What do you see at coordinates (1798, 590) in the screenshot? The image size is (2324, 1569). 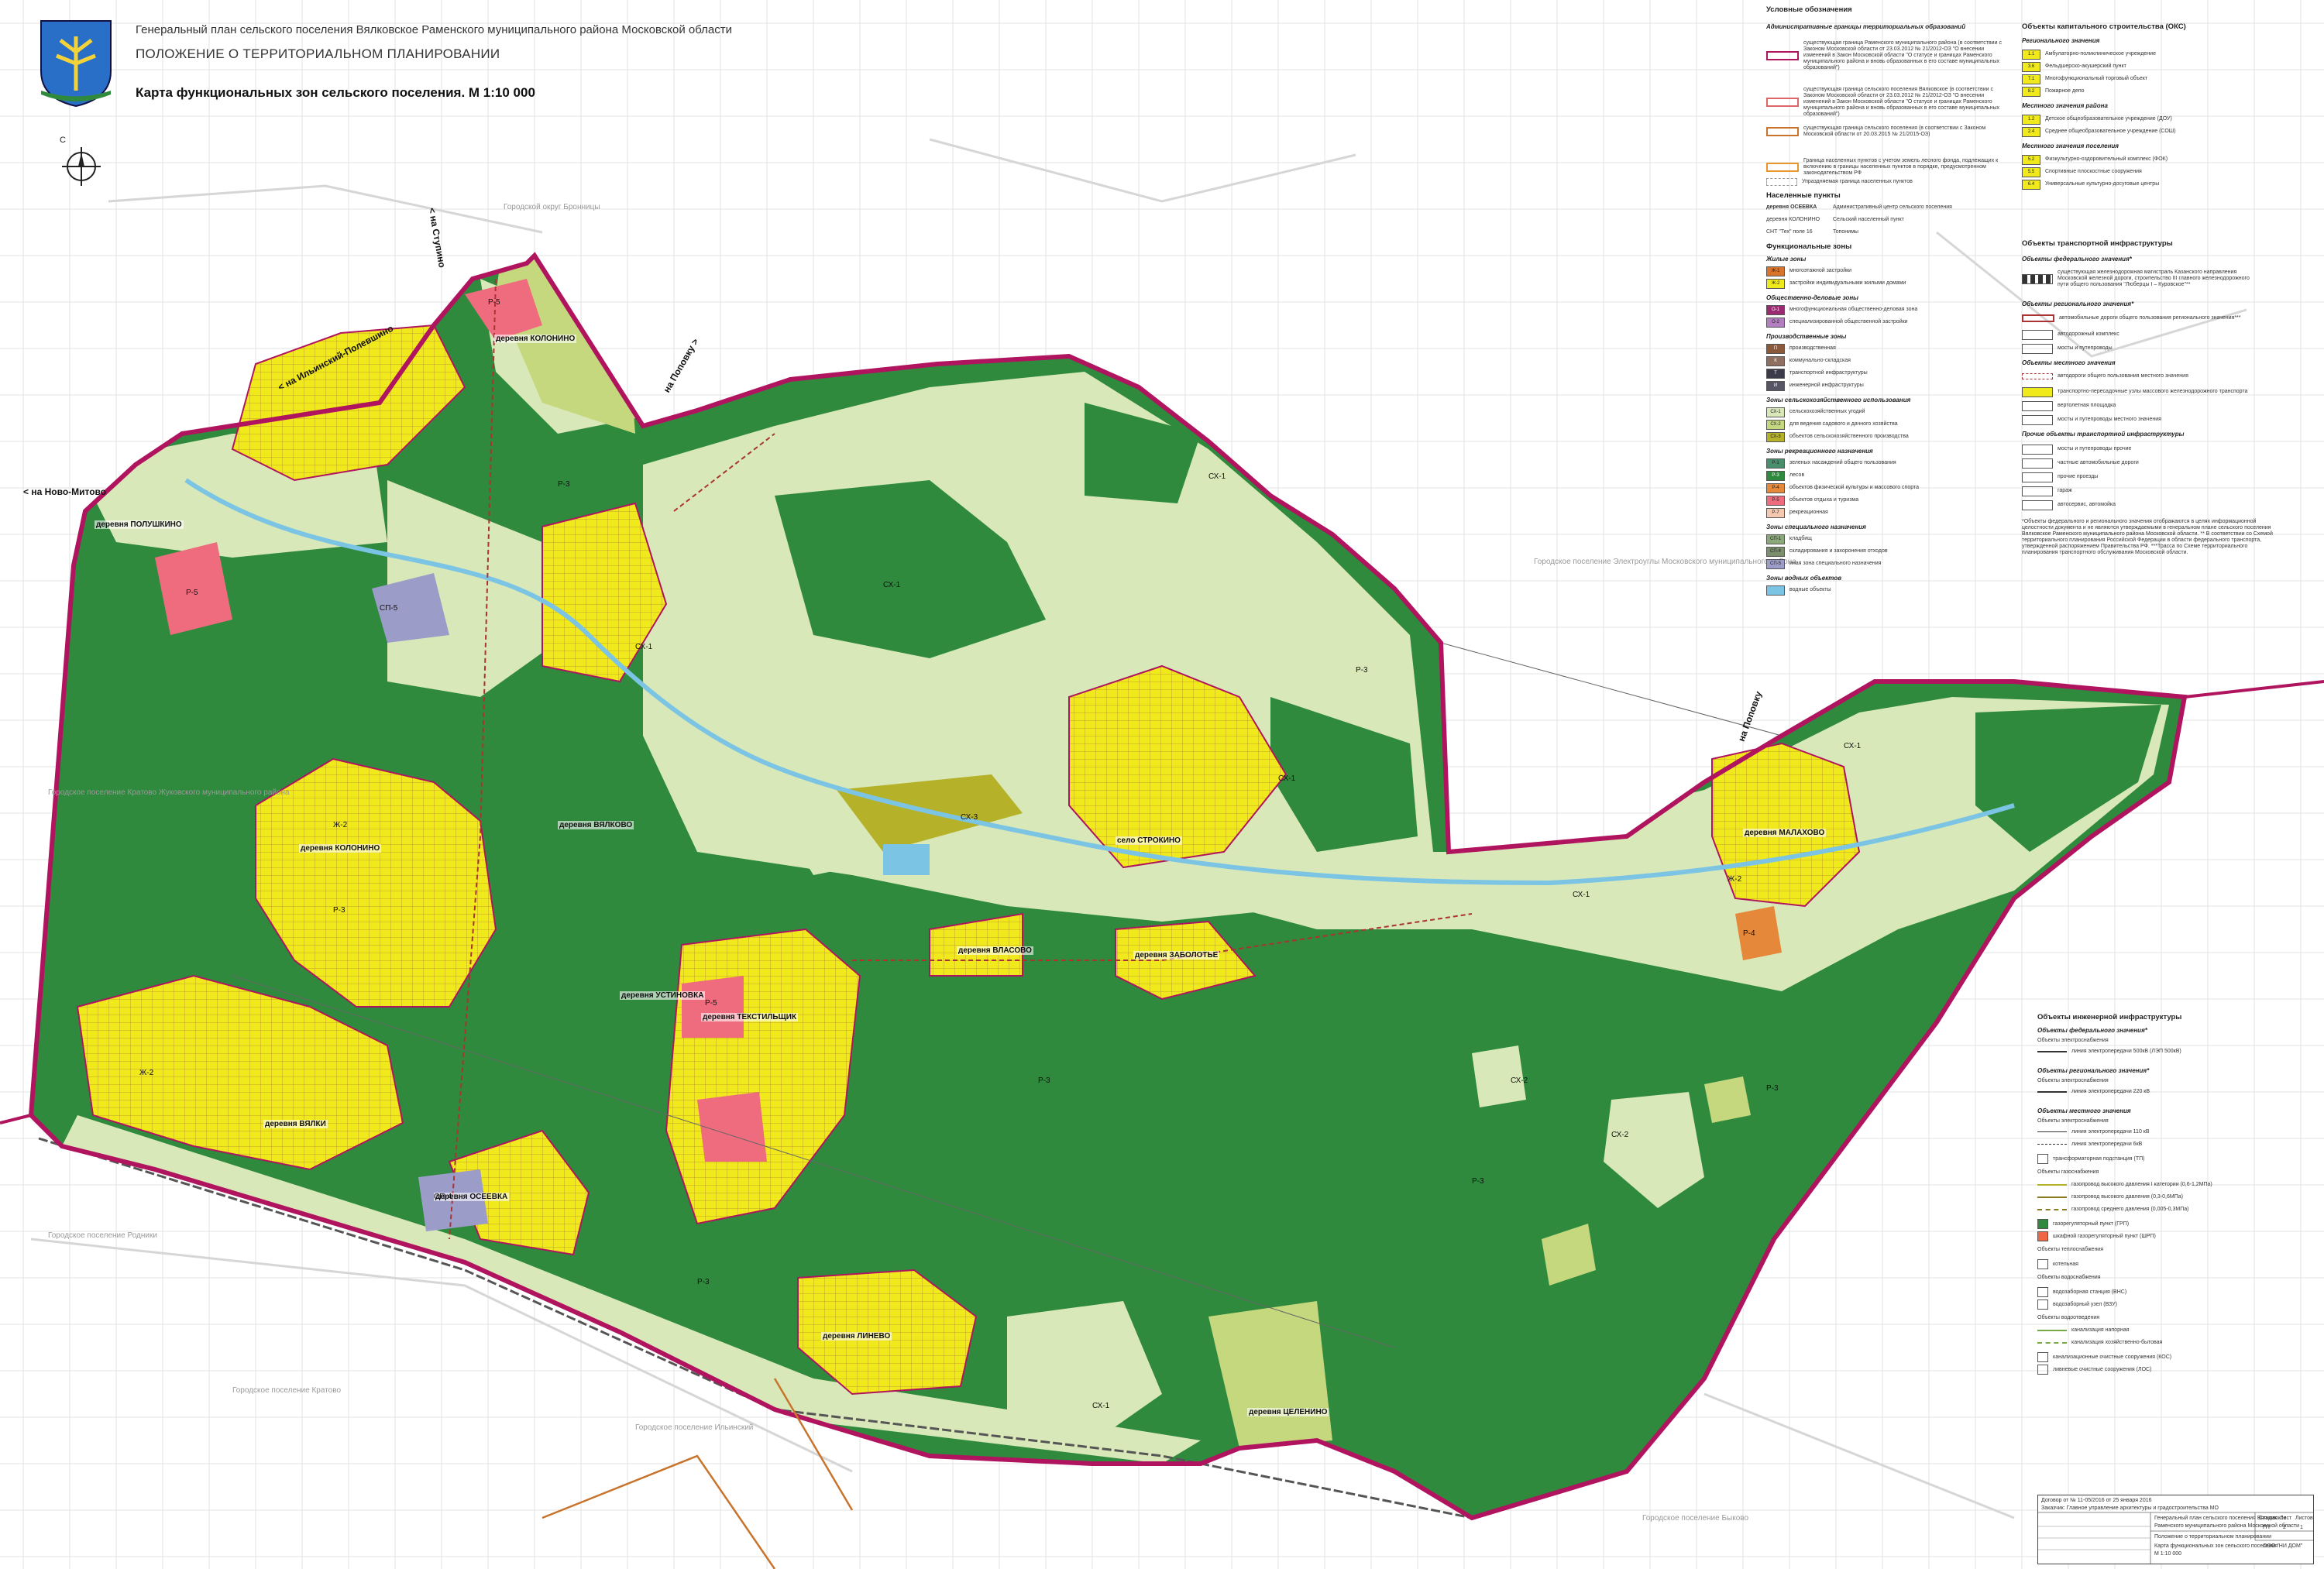 I see `legend-zone-item: водные объекты` at bounding box center [1798, 590].